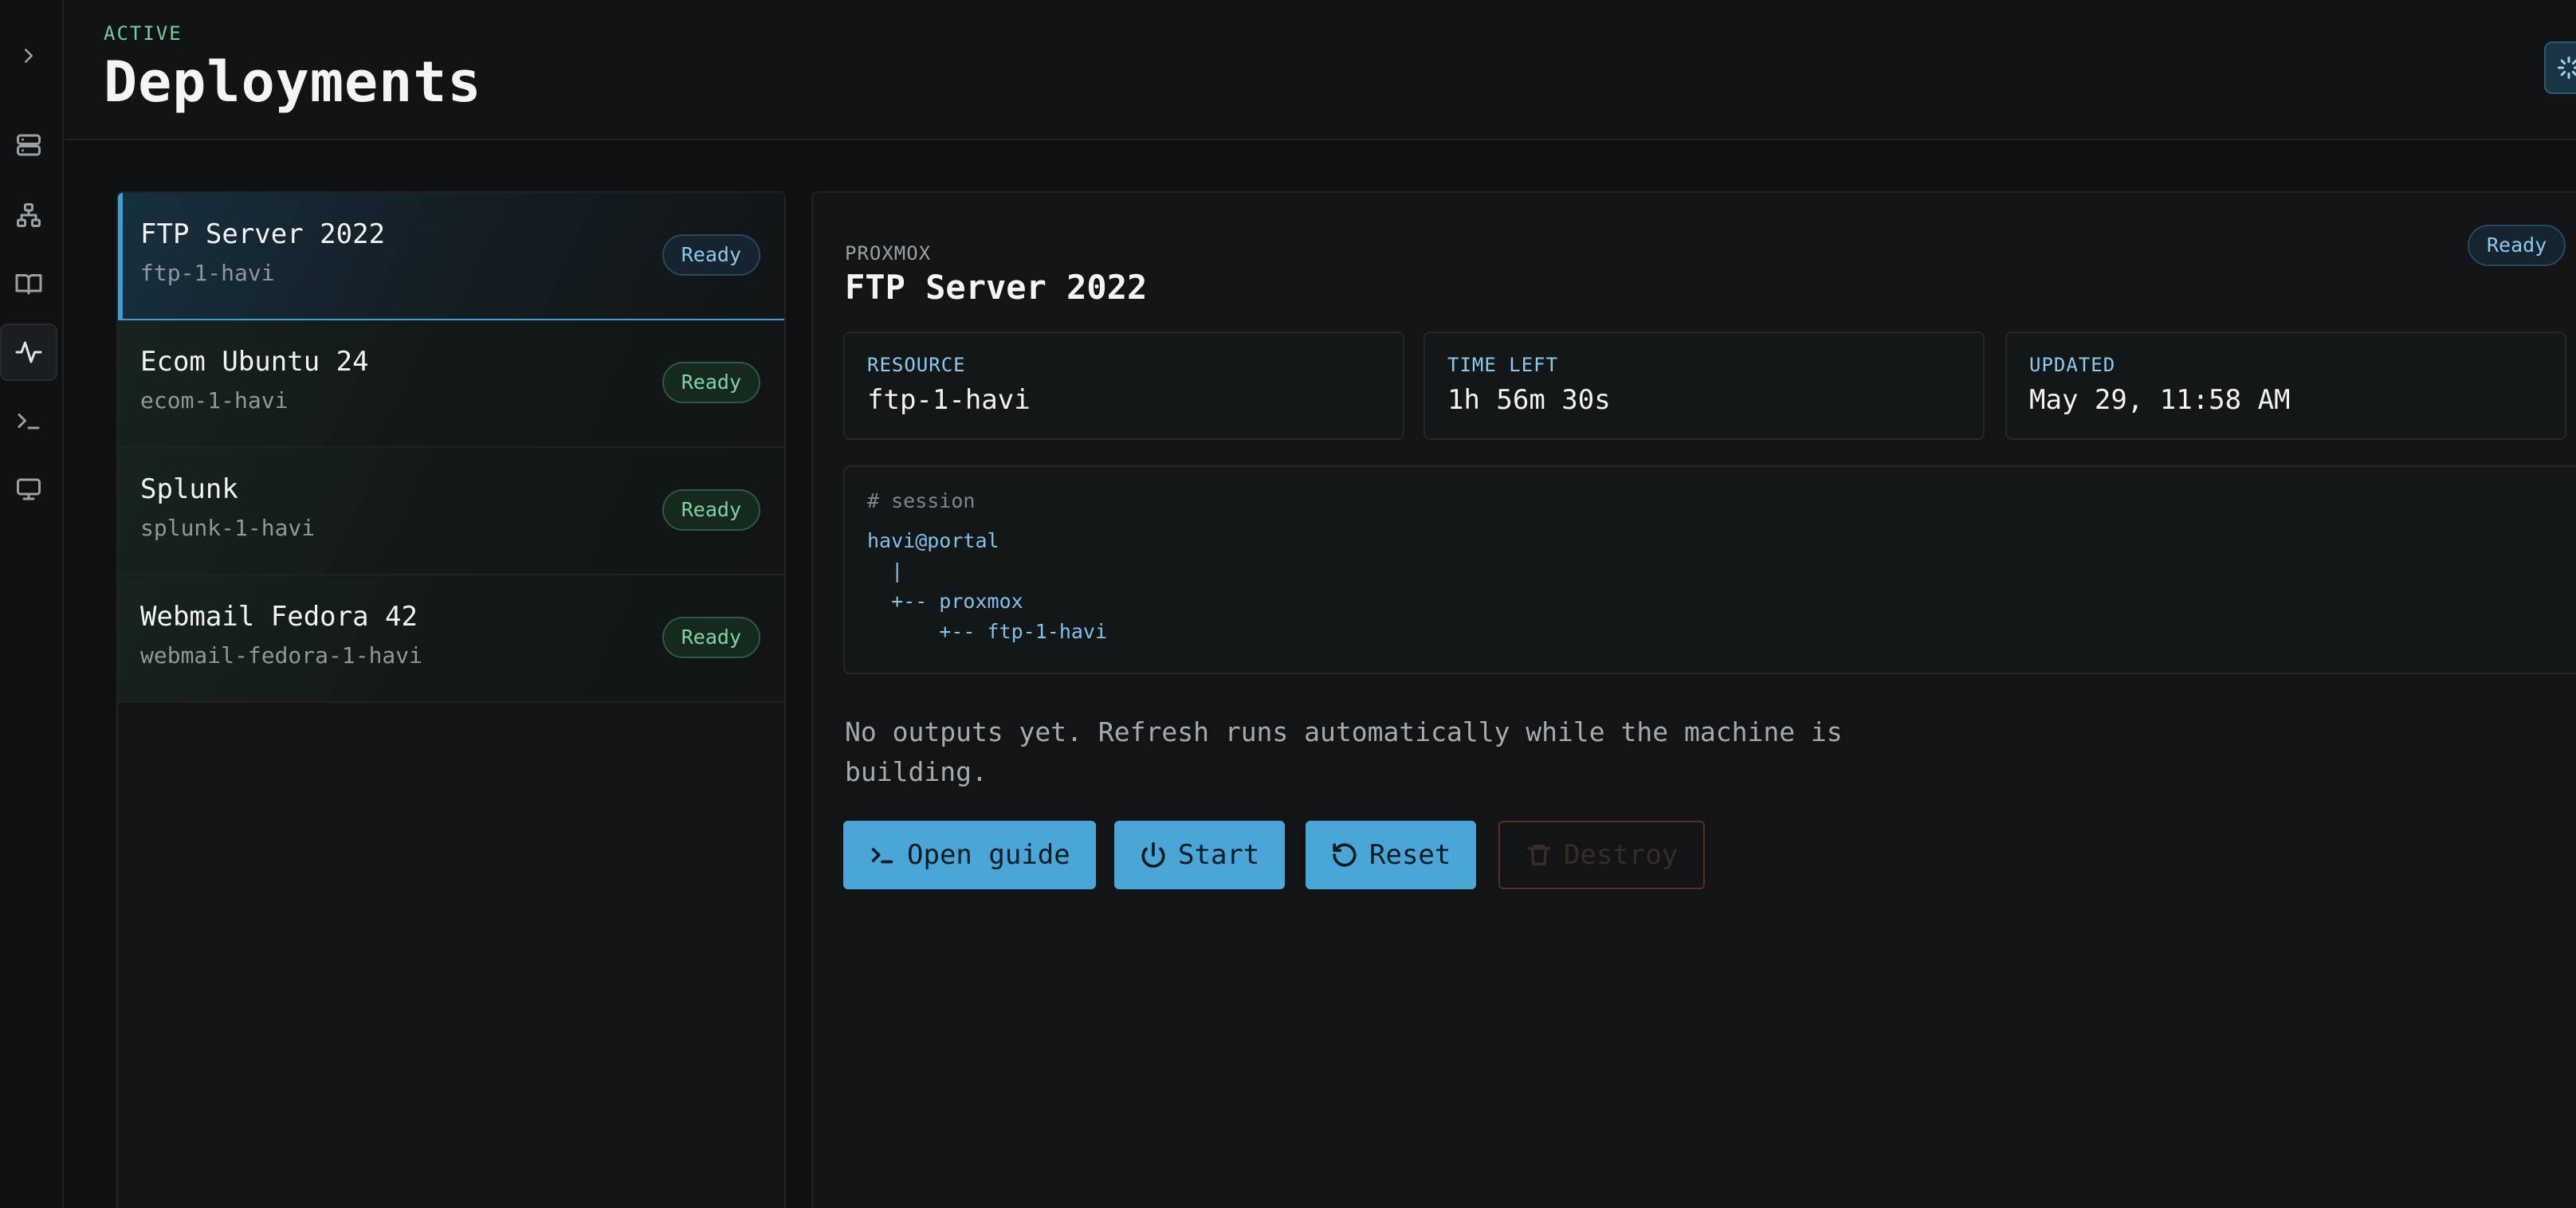 Image resolution: width=2576 pixels, height=1208 pixels. Describe the element at coordinates (996, 287) in the screenshot. I see `detail-title: FTP Server 2022` at that location.